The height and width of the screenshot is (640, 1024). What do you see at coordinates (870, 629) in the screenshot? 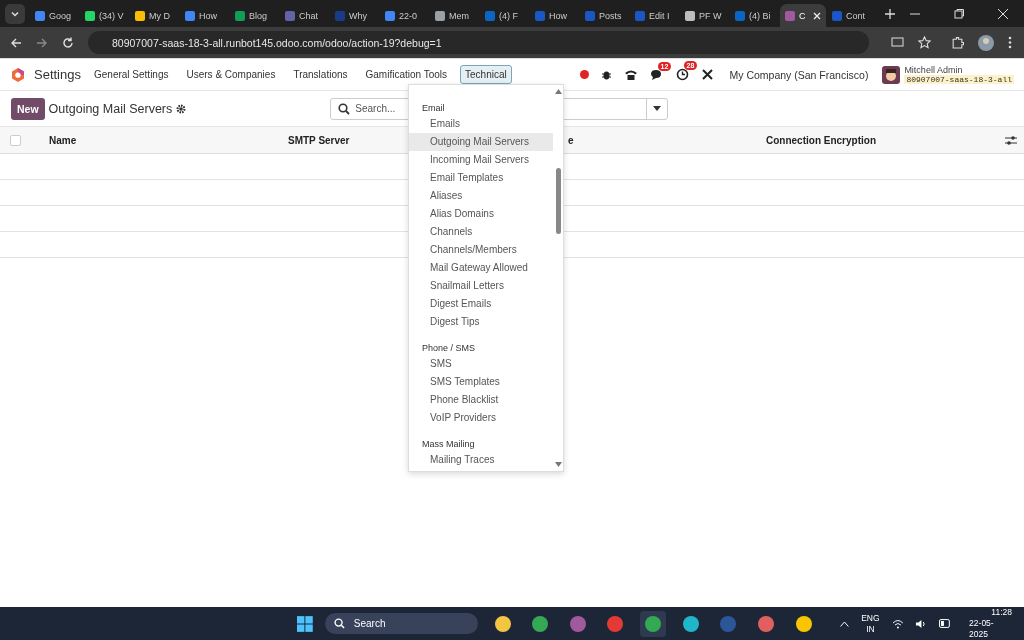
I see `region-indicator: IN` at bounding box center [870, 629].